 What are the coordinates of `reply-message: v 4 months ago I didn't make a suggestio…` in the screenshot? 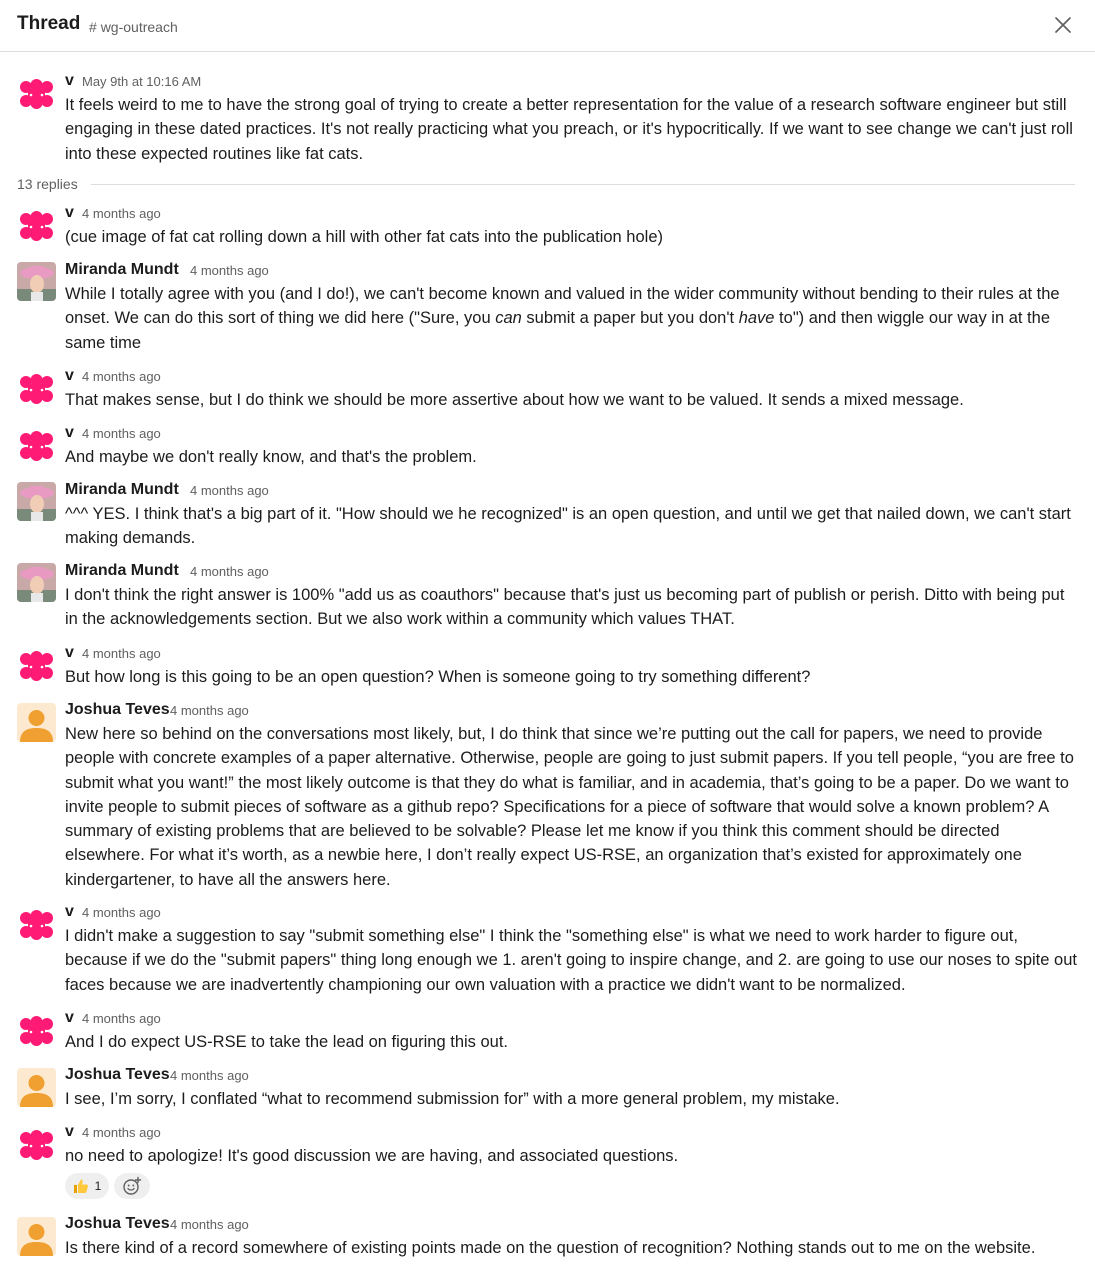 It's located at (547, 951).